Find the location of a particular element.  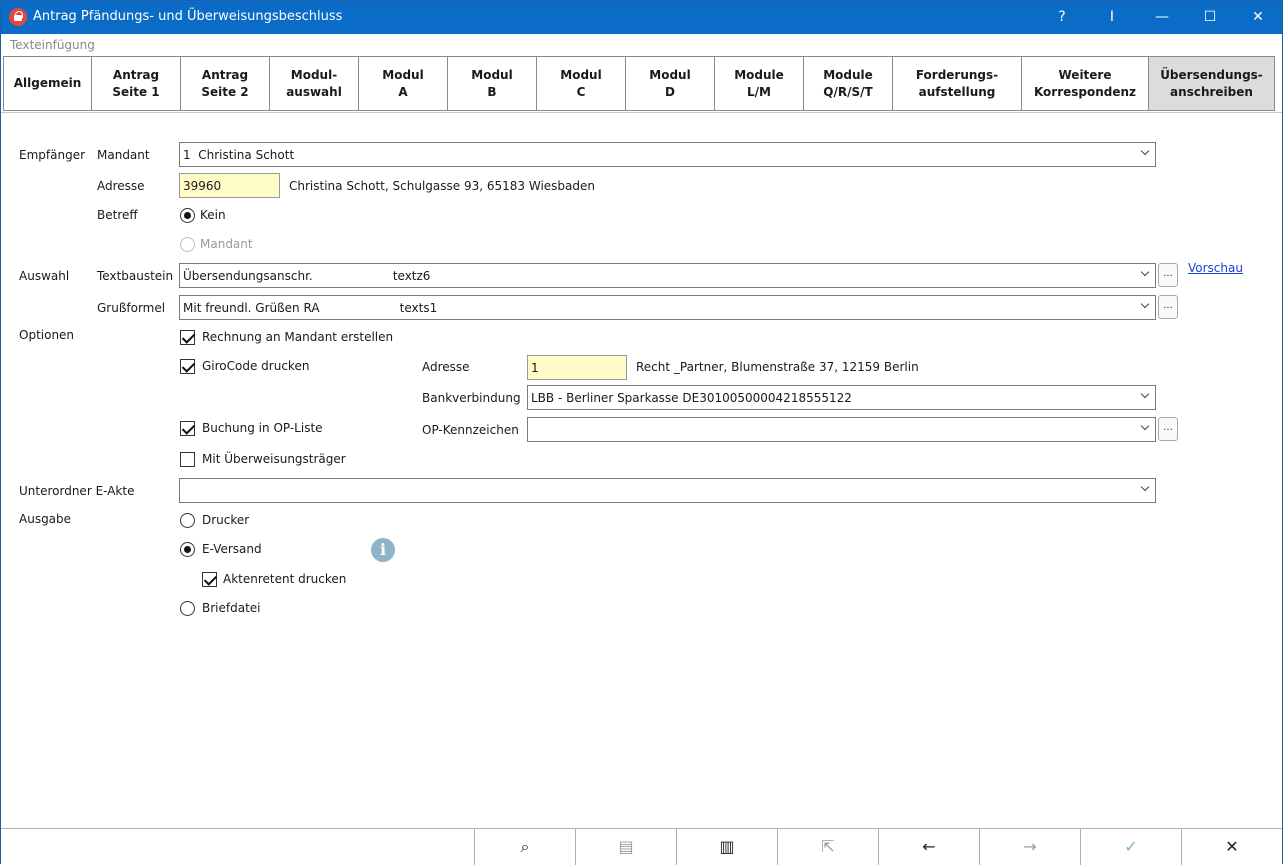

betreff-label: Betreff is located at coordinates (117, 215).